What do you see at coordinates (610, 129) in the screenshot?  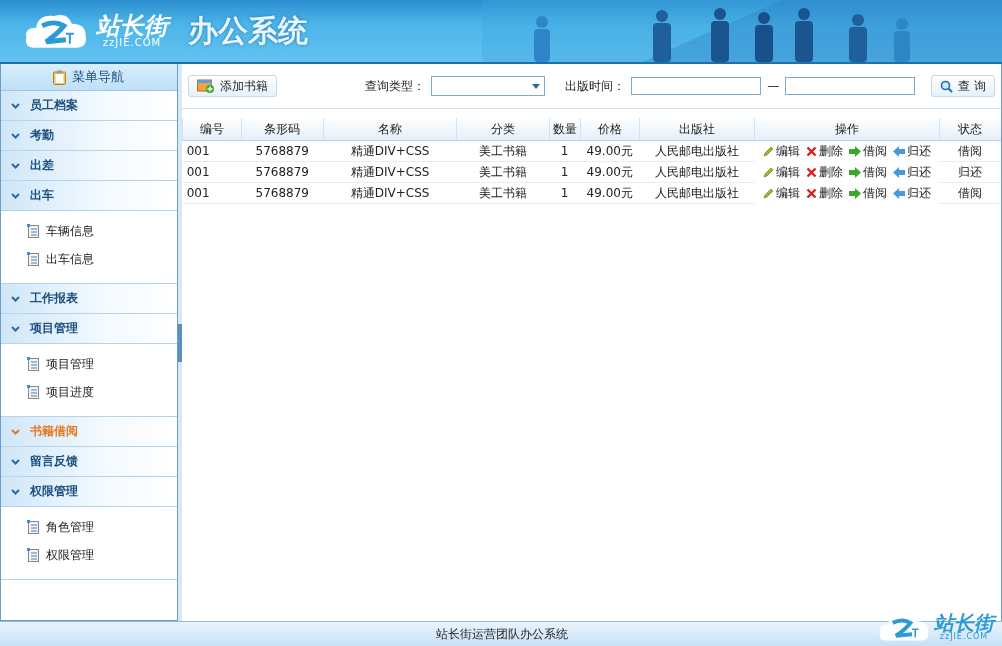 I see `column-header: 价格` at bounding box center [610, 129].